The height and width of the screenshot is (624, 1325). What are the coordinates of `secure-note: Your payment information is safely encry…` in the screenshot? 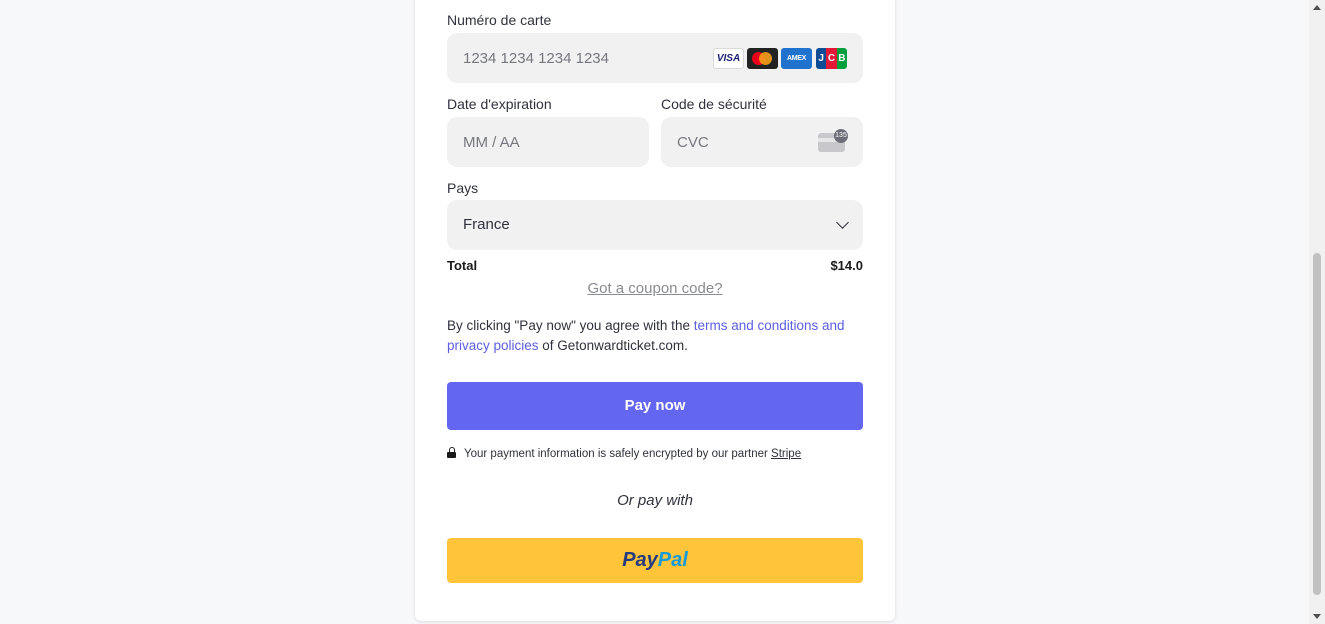 It's located at (624, 453).